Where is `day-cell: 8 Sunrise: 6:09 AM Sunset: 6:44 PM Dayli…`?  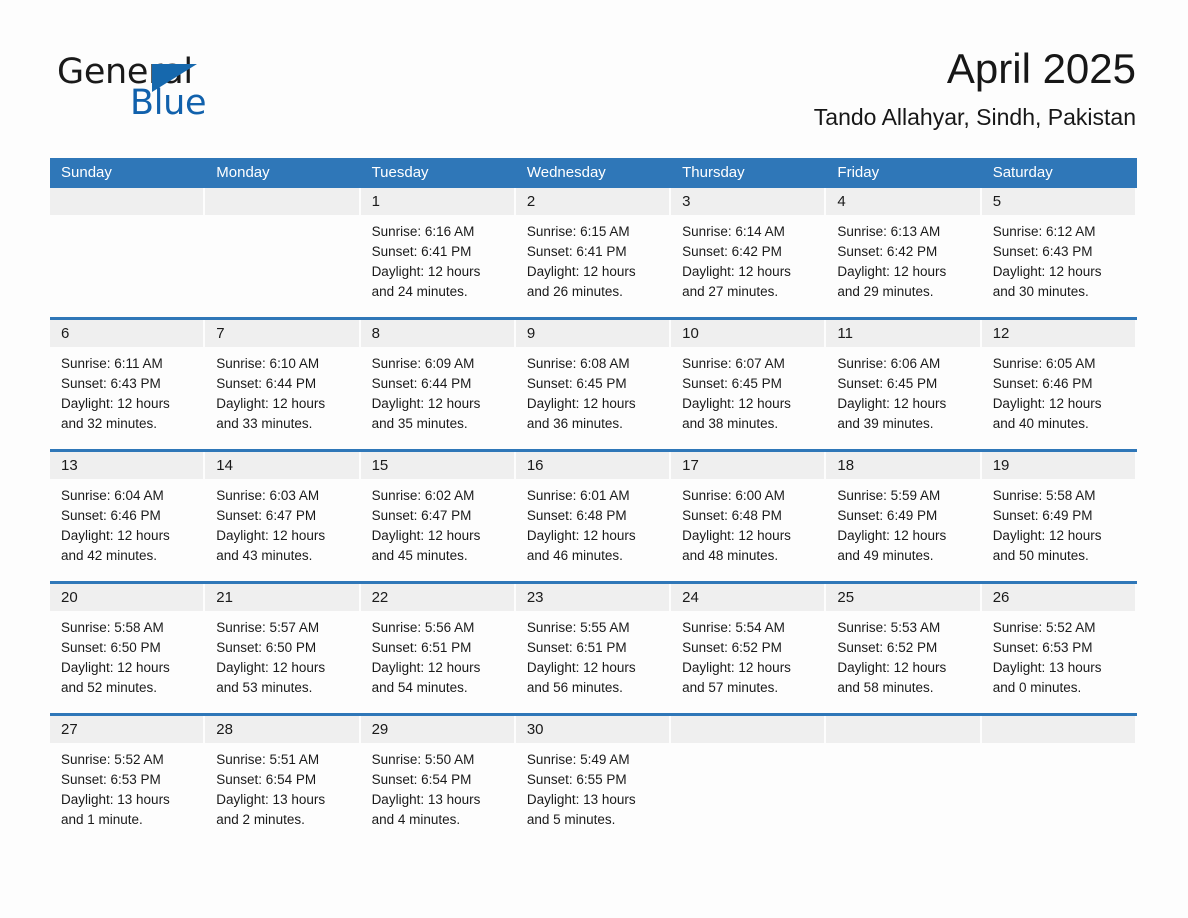 day-cell: 8 Sunrise: 6:09 AM Sunset: 6:44 PM Dayli… is located at coordinates (438, 381).